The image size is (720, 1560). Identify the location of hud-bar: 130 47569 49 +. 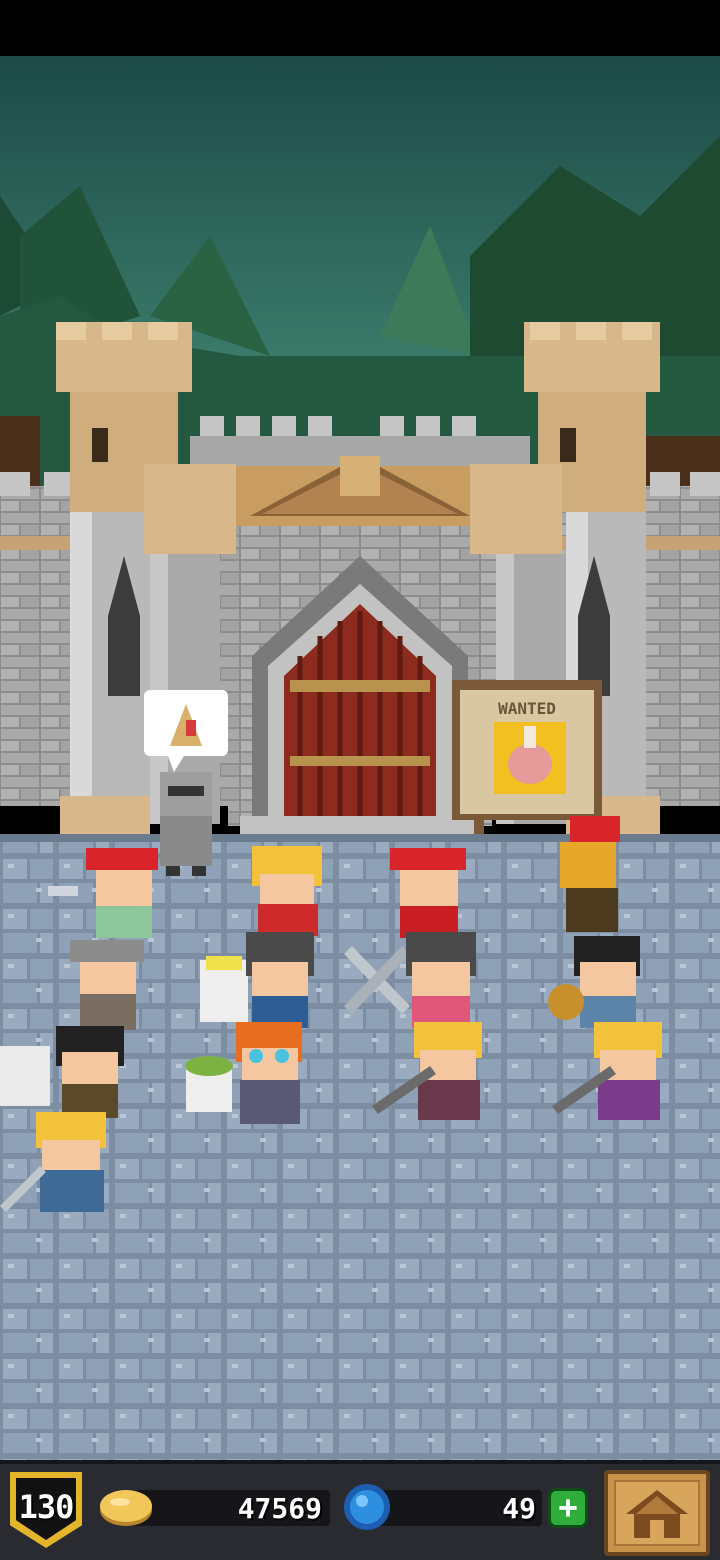
(360, 1510).